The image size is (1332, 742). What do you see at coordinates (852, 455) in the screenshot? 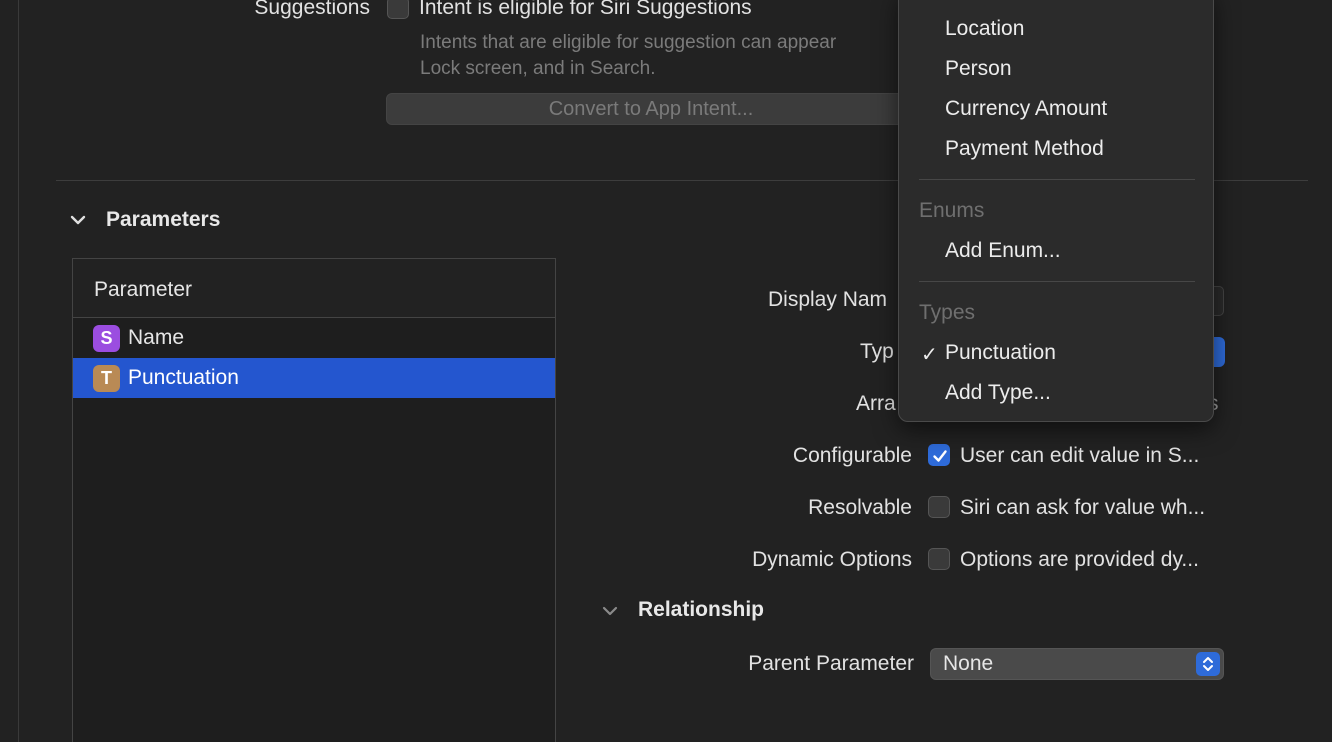
I see `configurable-label: Configurable` at bounding box center [852, 455].